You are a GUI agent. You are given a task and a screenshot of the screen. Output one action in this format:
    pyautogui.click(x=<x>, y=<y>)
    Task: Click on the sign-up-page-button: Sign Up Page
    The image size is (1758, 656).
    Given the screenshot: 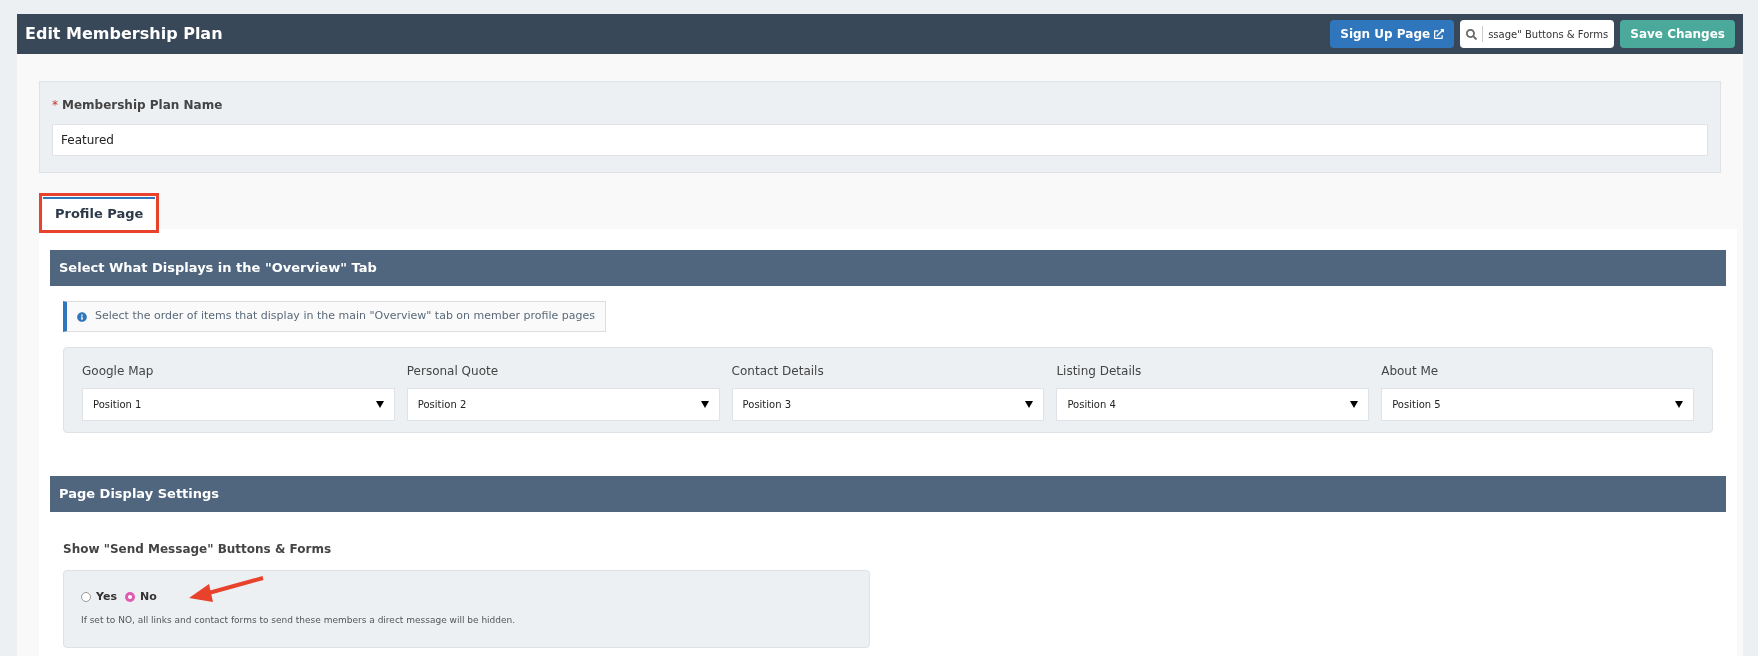 What is the action you would take?
    pyautogui.click(x=1392, y=34)
    